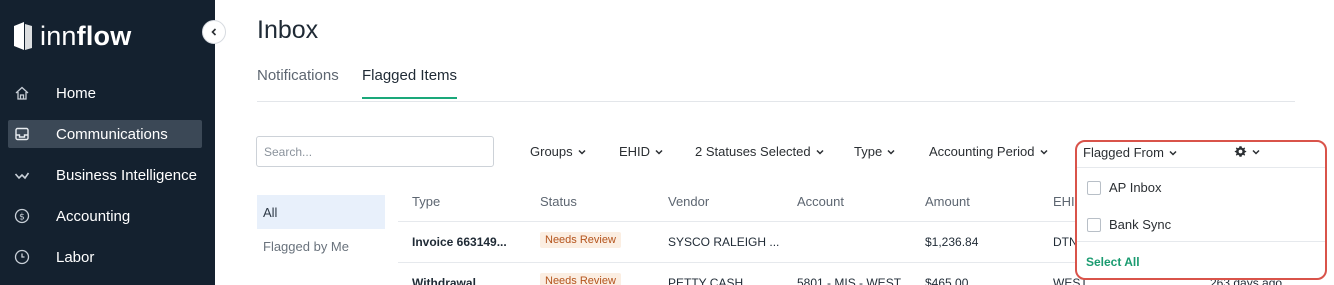  I want to click on type-filter-label: Type, so click(868, 151).